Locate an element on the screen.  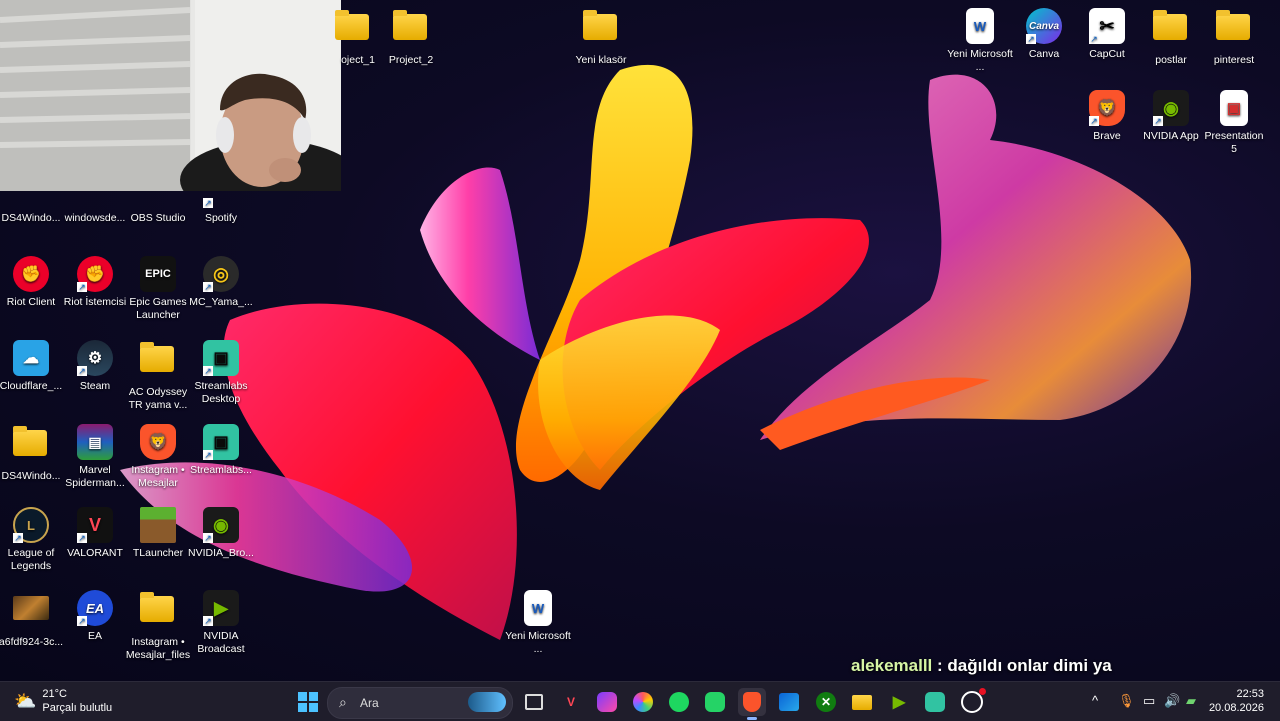
desktop-icon-postlar: postlar is located at coordinates (1171, 37).